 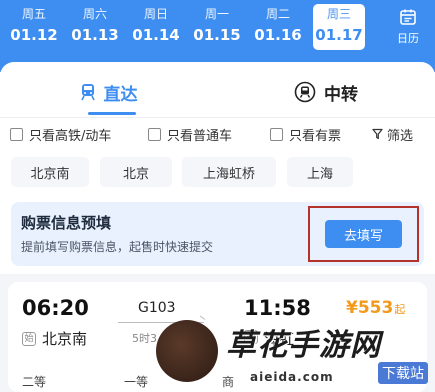 I want to click on departure-station-name: 北京南, so click(x=65, y=339).